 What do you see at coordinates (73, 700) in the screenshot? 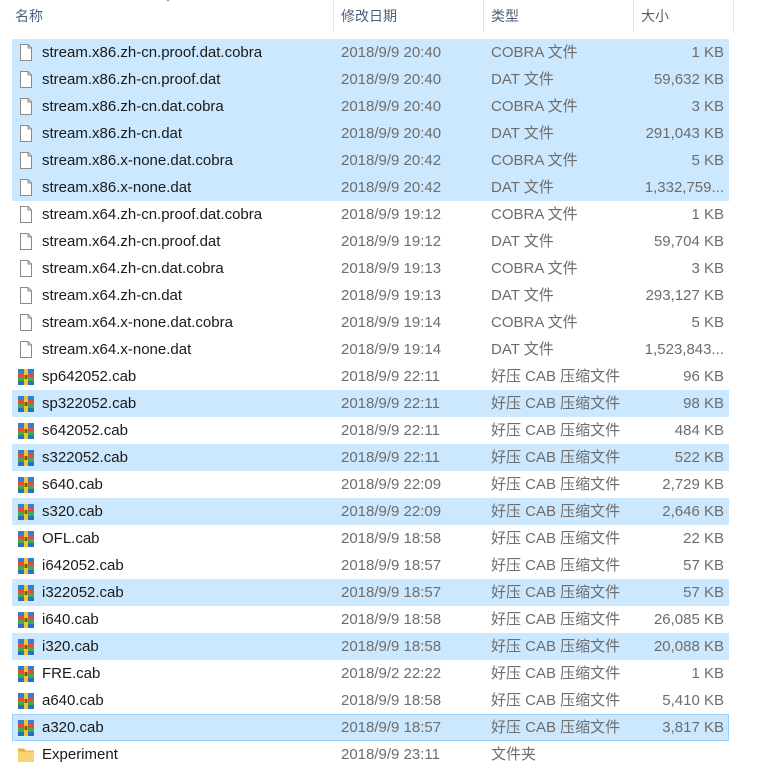
I see `file-name: a640.cab` at bounding box center [73, 700].